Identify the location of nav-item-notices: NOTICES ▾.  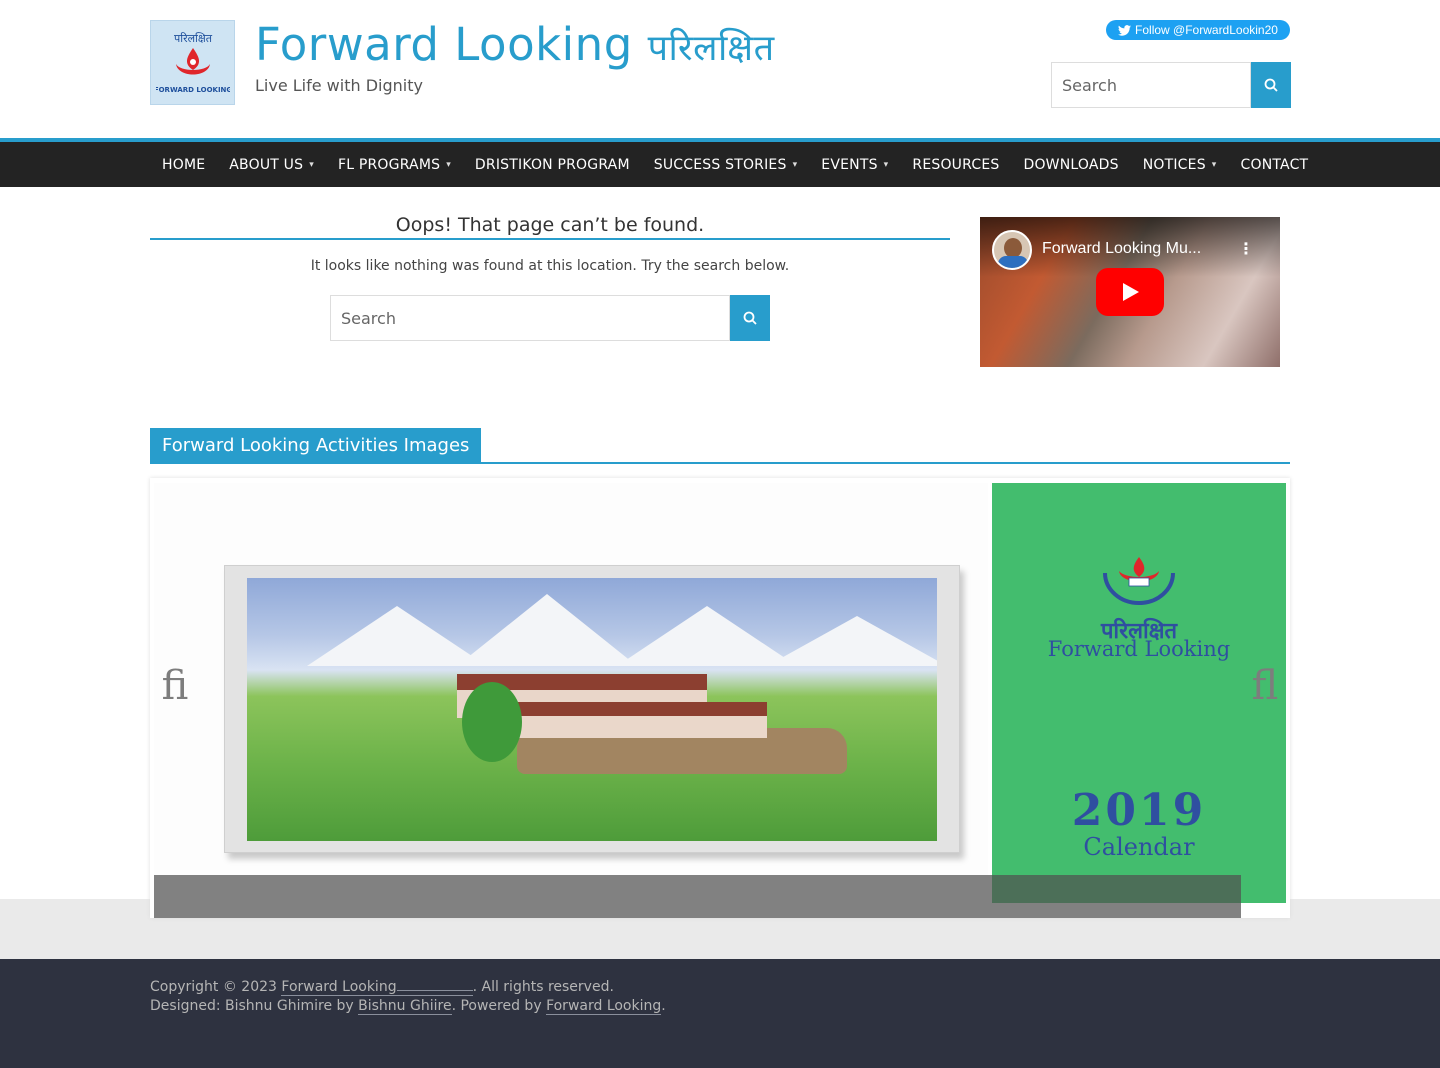
(1180, 164).